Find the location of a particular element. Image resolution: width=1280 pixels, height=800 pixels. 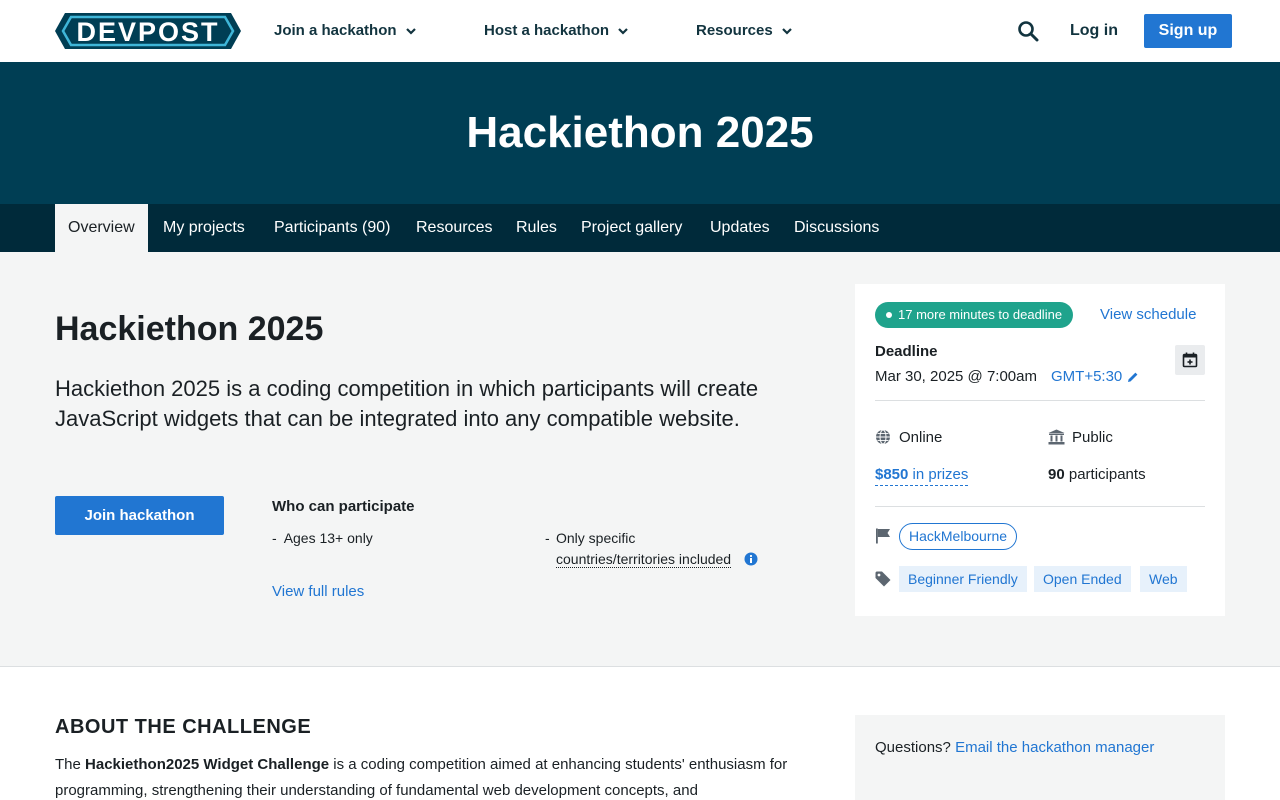

signup-button: Sign up is located at coordinates (1188, 31).